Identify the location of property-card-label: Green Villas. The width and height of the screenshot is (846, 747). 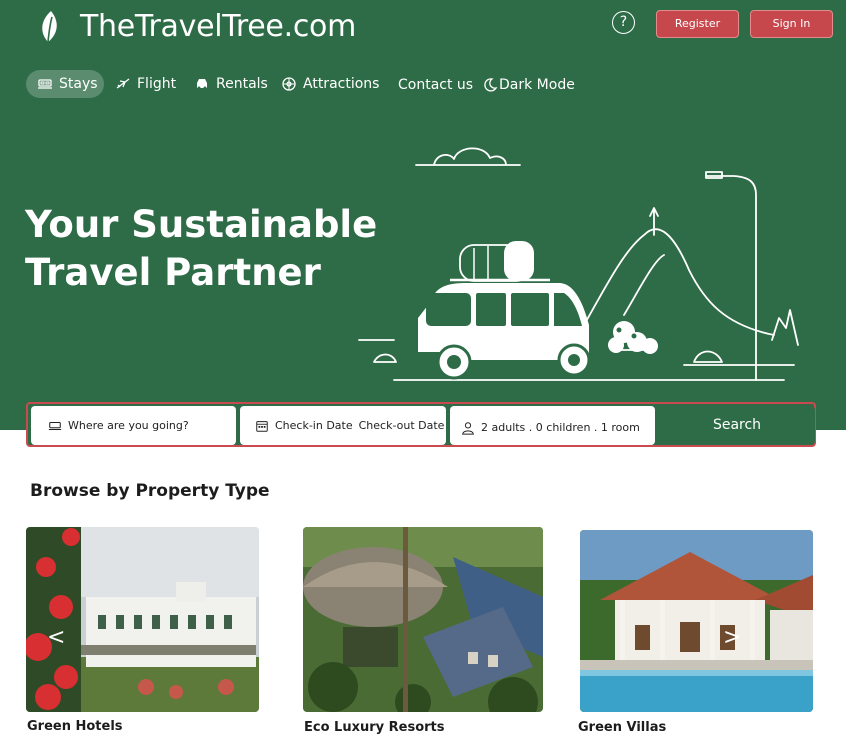
(622, 727).